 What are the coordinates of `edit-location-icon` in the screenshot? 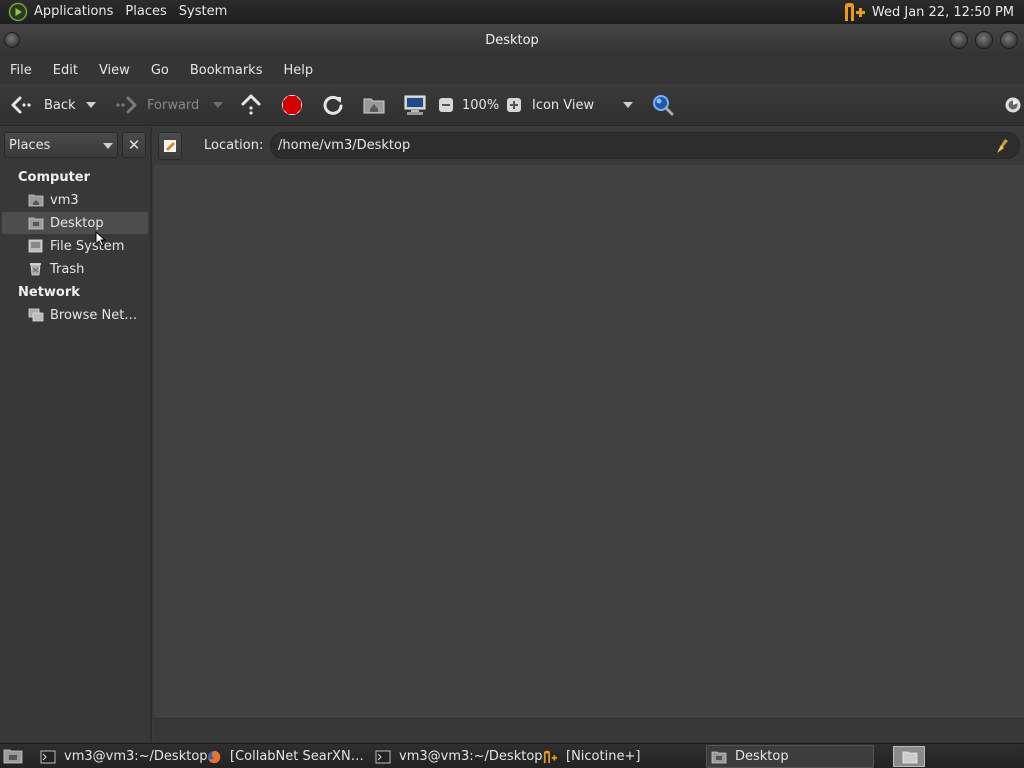 It's located at (170, 146).